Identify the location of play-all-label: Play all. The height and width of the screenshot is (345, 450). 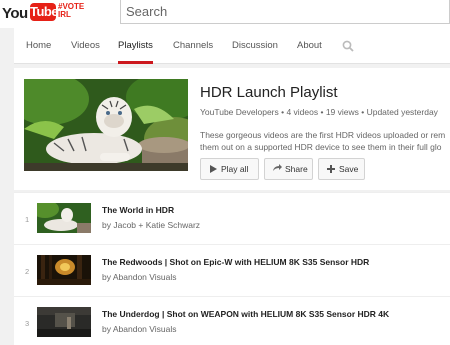
(235, 169).